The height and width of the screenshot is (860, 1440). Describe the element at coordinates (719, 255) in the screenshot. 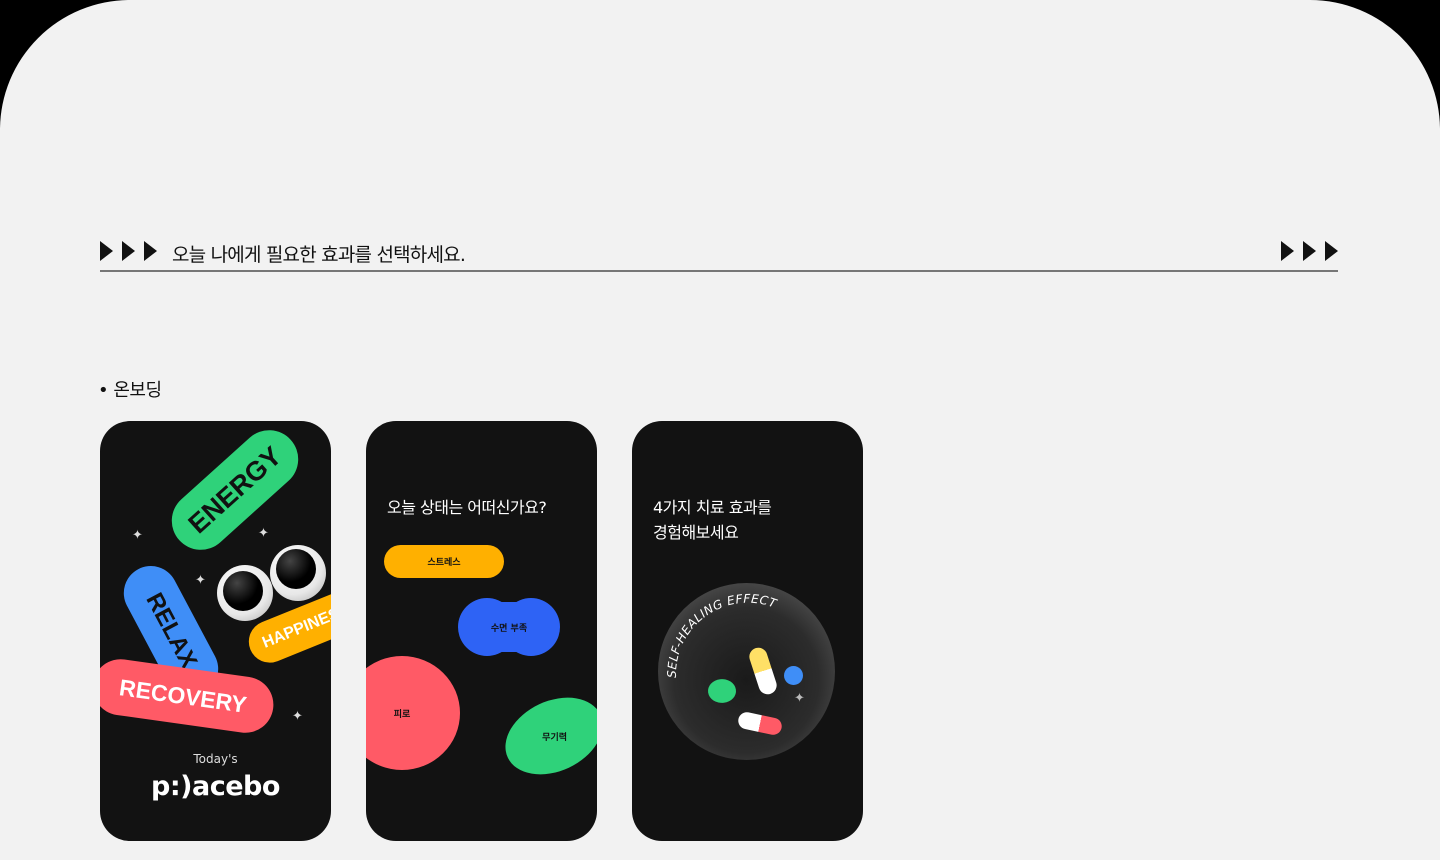

I see `section-header: 오늘 나에게 필요한 효과를 선택하세요.` at that location.